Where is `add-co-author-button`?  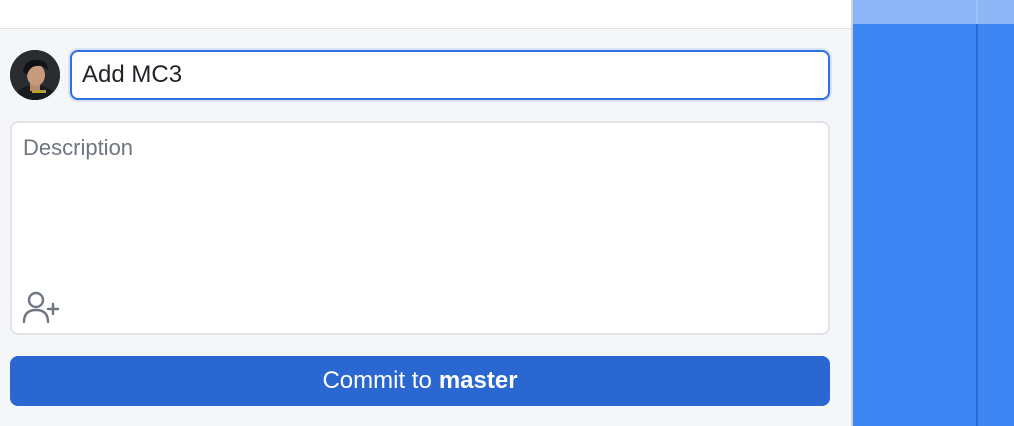
add-co-author-button is located at coordinates (42, 308).